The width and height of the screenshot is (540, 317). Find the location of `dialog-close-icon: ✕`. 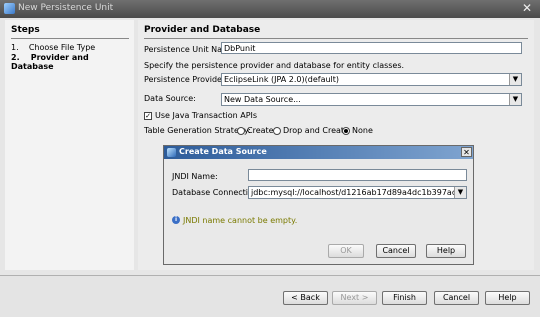

dialog-close-icon: ✕ is located at coordinates (466, 152).